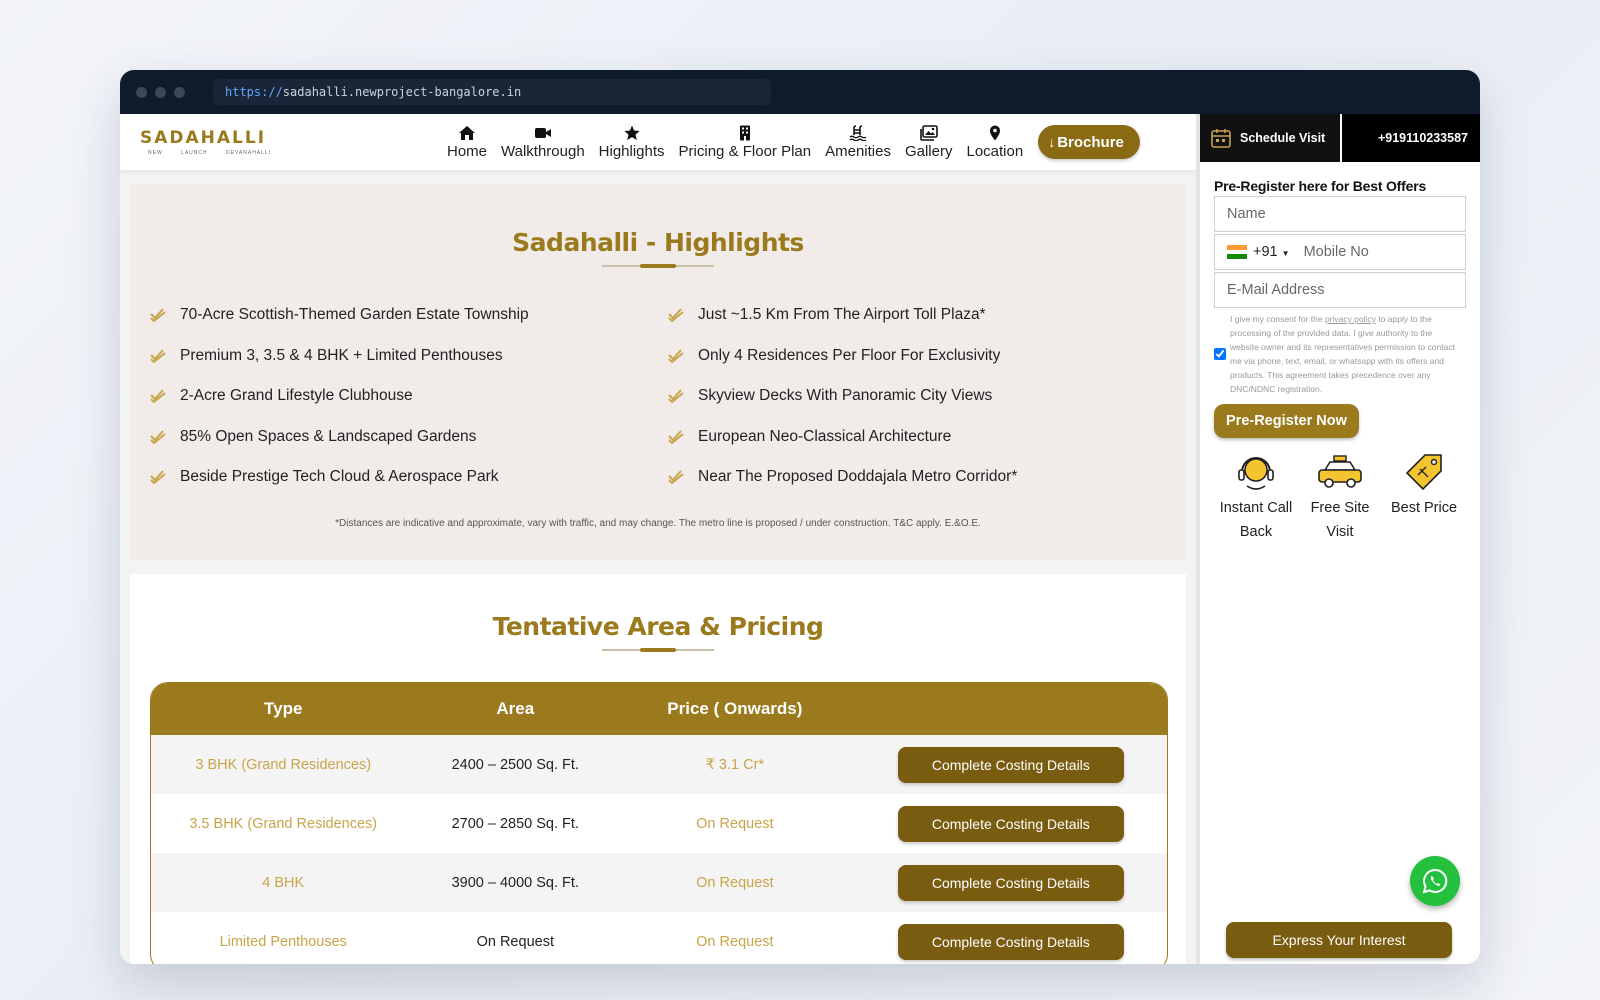 This screenshot has width=1600, height=1000. Describe the element at coordinates (1237, 252) in the screenshot. I see `india-flag-icon` at that location.